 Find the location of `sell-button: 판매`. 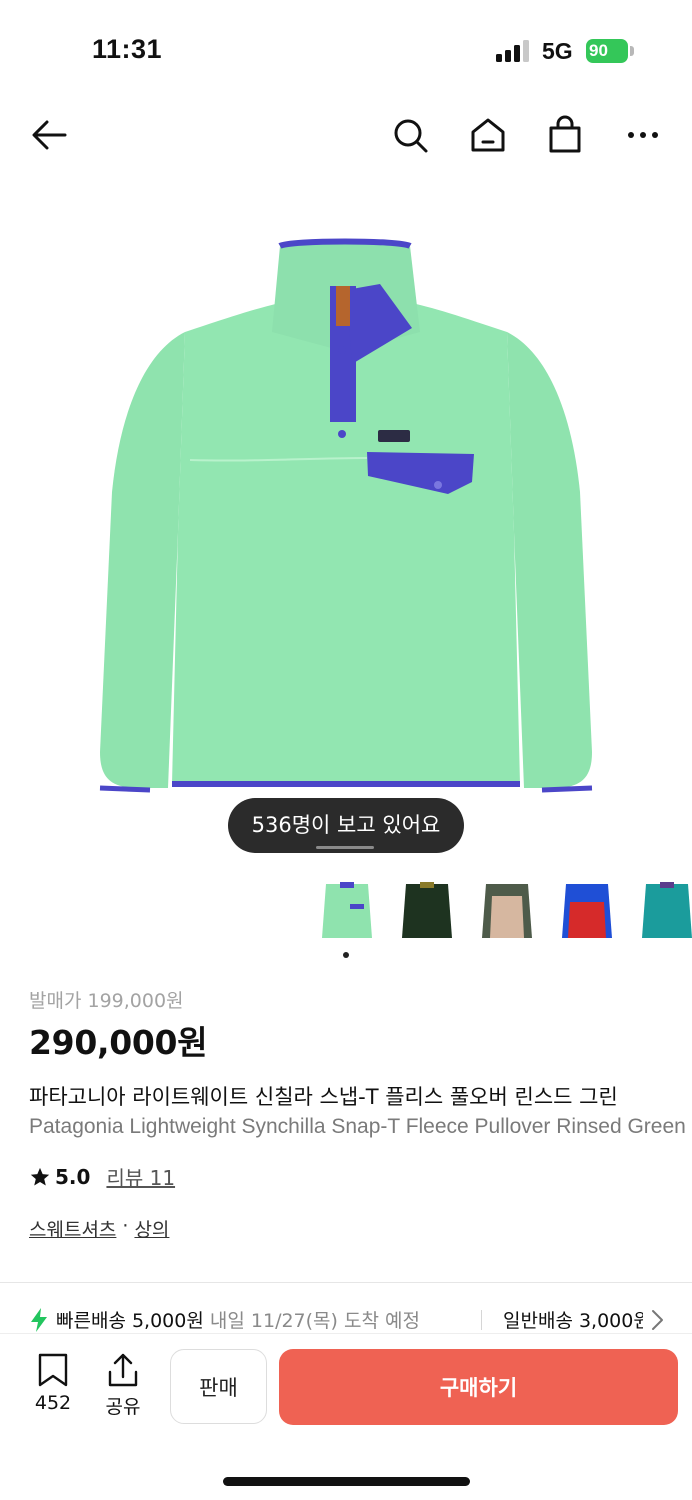

sell-button: 판매 is located at coordinates (218, 1386).